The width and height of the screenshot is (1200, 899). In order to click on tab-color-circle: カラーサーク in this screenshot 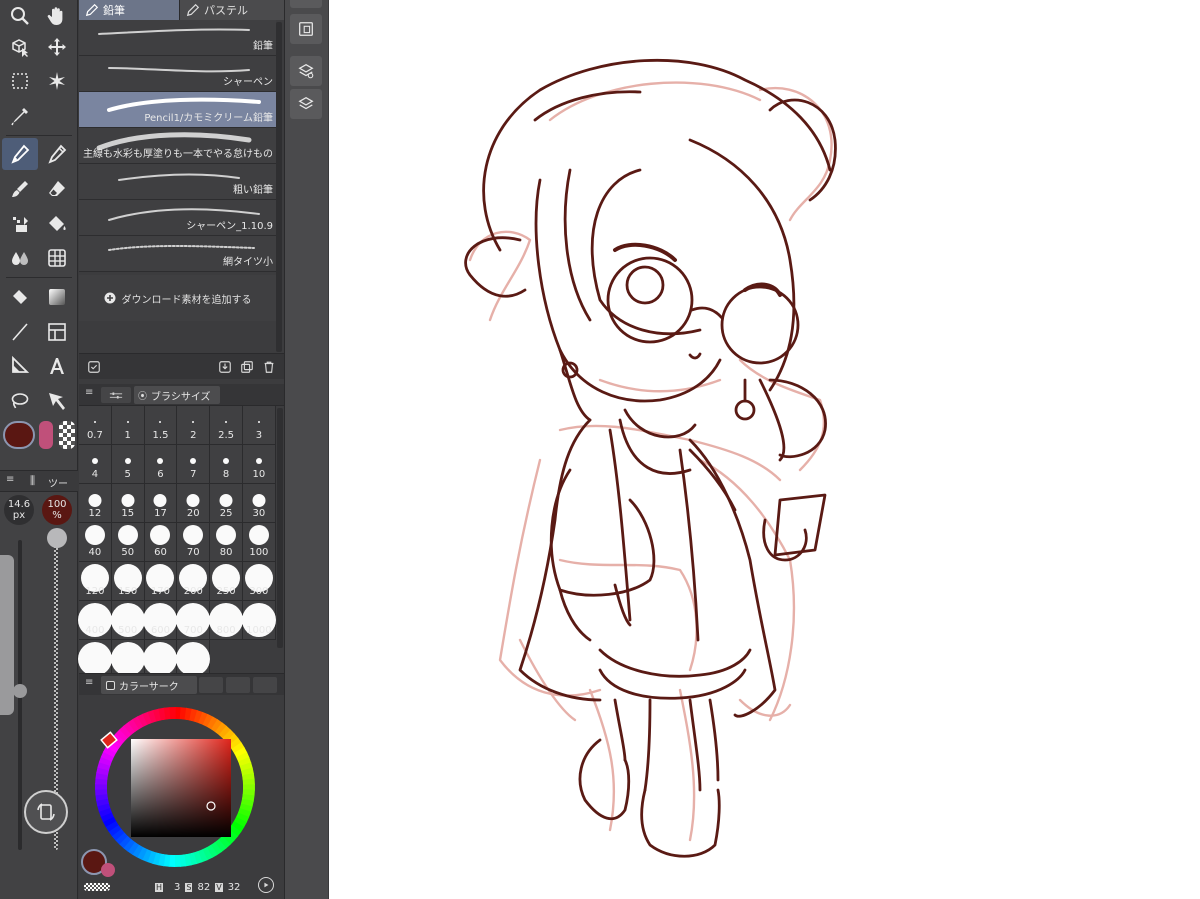, I will do `click(149, 685)`.